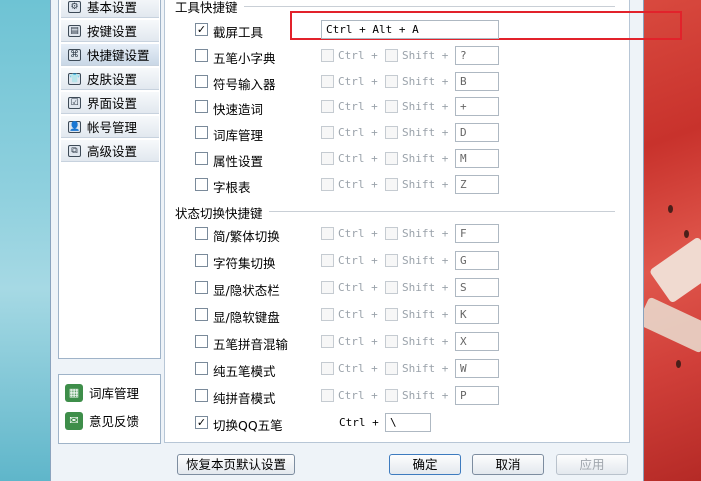  I want to click on shortcut-key-field: X, so click(477, 341).